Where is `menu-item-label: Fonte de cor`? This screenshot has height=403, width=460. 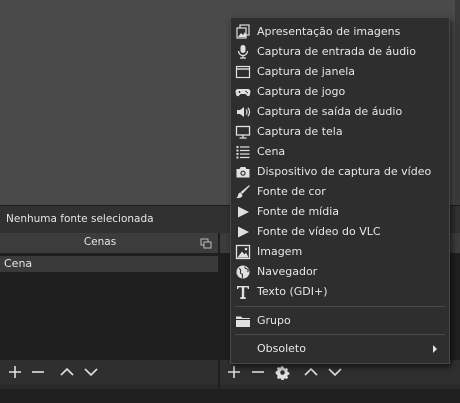
menu-item-label: Fonte de cor is located at coordinates (291, 191).